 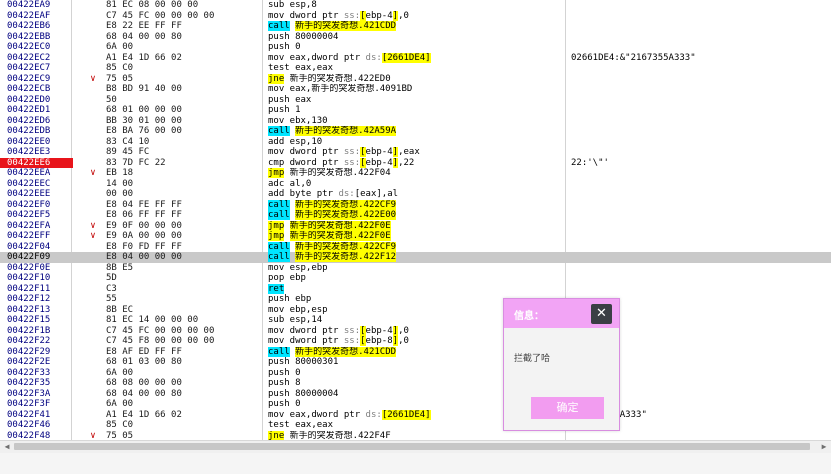 What do you see at coordinates (415, 362) in the screenshot?
I see `table-row: 00422F2E 68 01 03 00 80 push 80000301` at bounding box center [415, 362].